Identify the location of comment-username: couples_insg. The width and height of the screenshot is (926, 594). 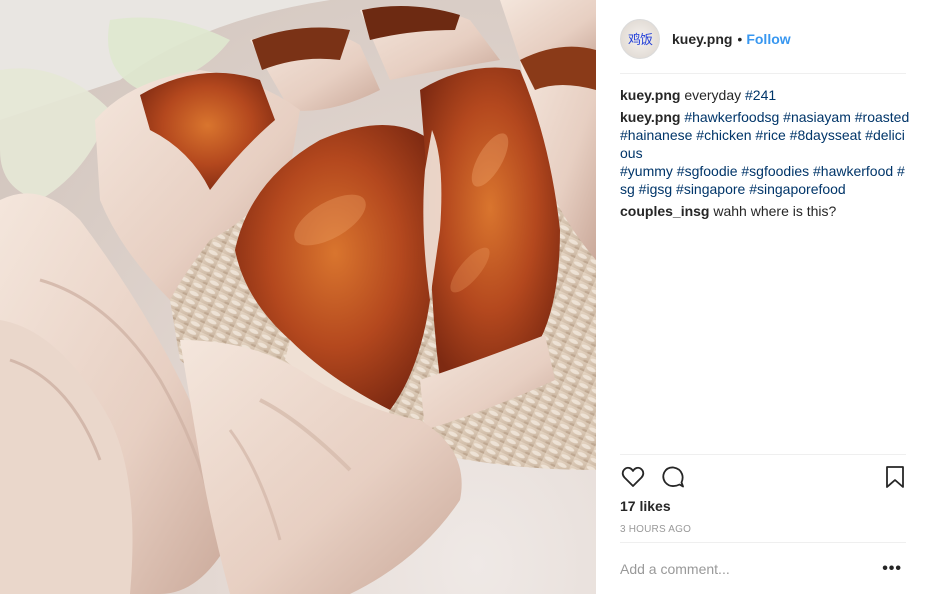
(664, 211).